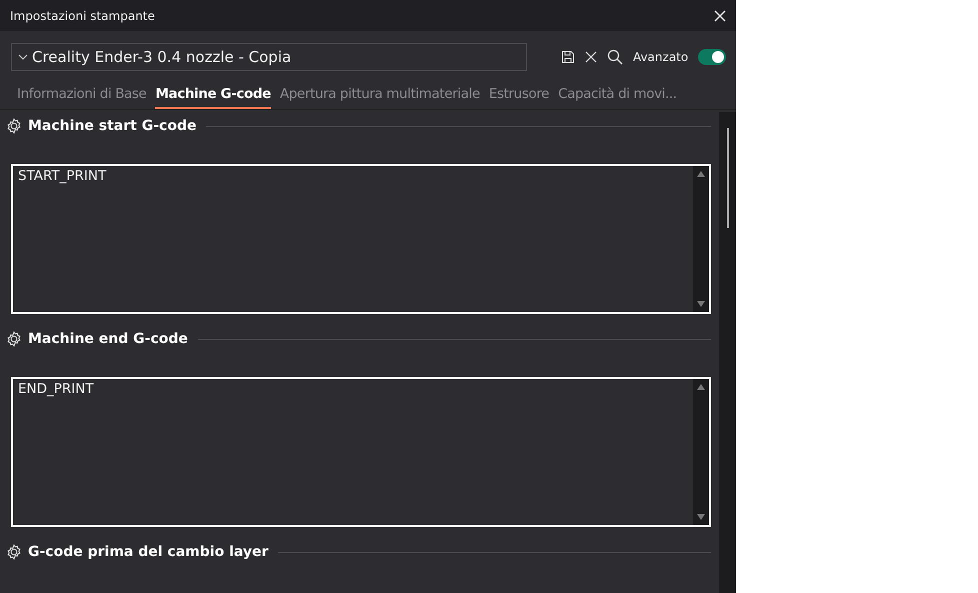  What do you see at coordinates (148, 552) in the screenshot?
I see `section-title: G-code prima del cambio layer` at bounding box center [148, 552].